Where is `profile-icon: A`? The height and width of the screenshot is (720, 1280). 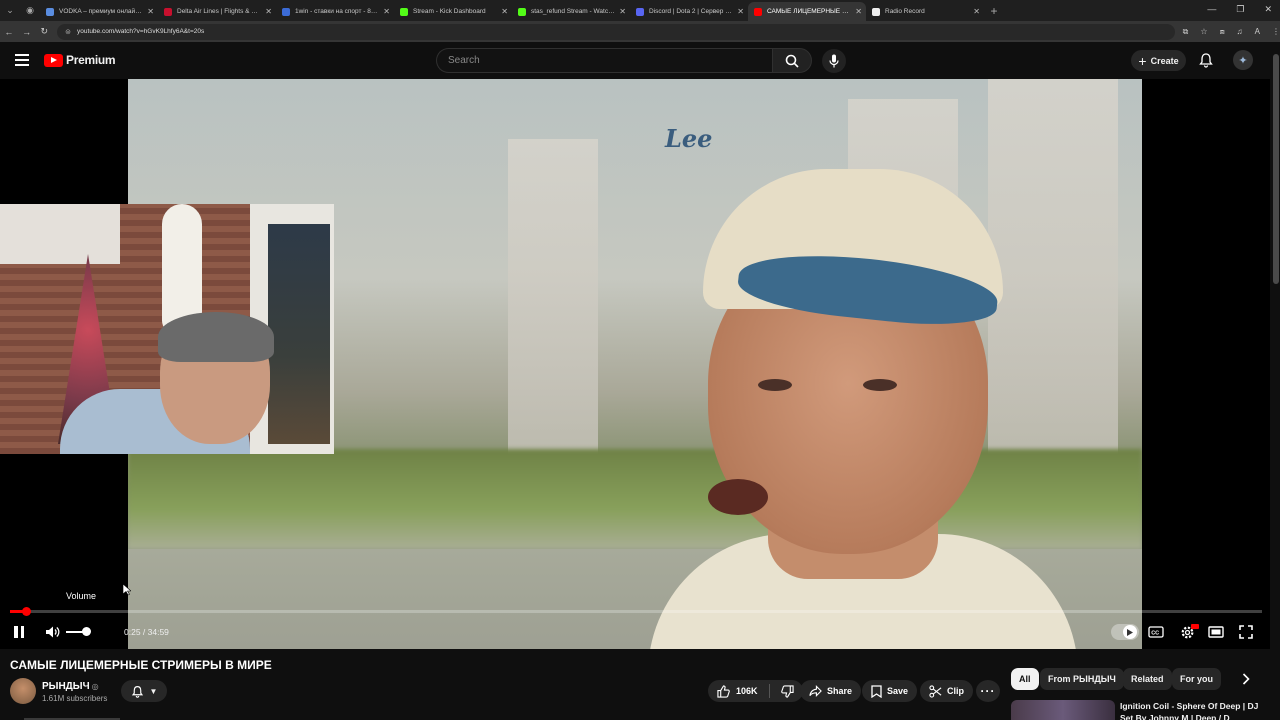 profile-icon: A is located at coordinates (1257, 32).